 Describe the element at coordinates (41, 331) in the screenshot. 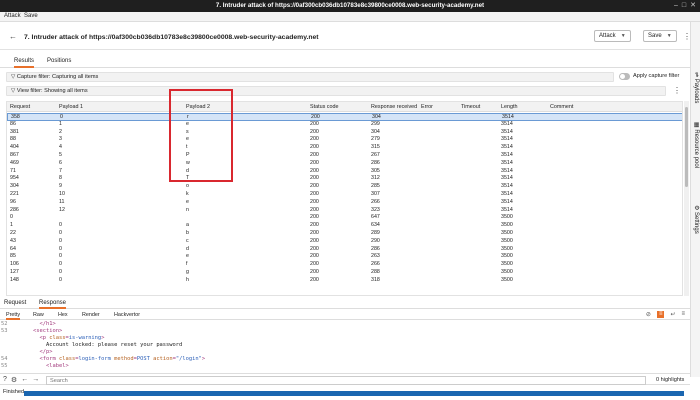

I see `code-text: <section>` at that location.